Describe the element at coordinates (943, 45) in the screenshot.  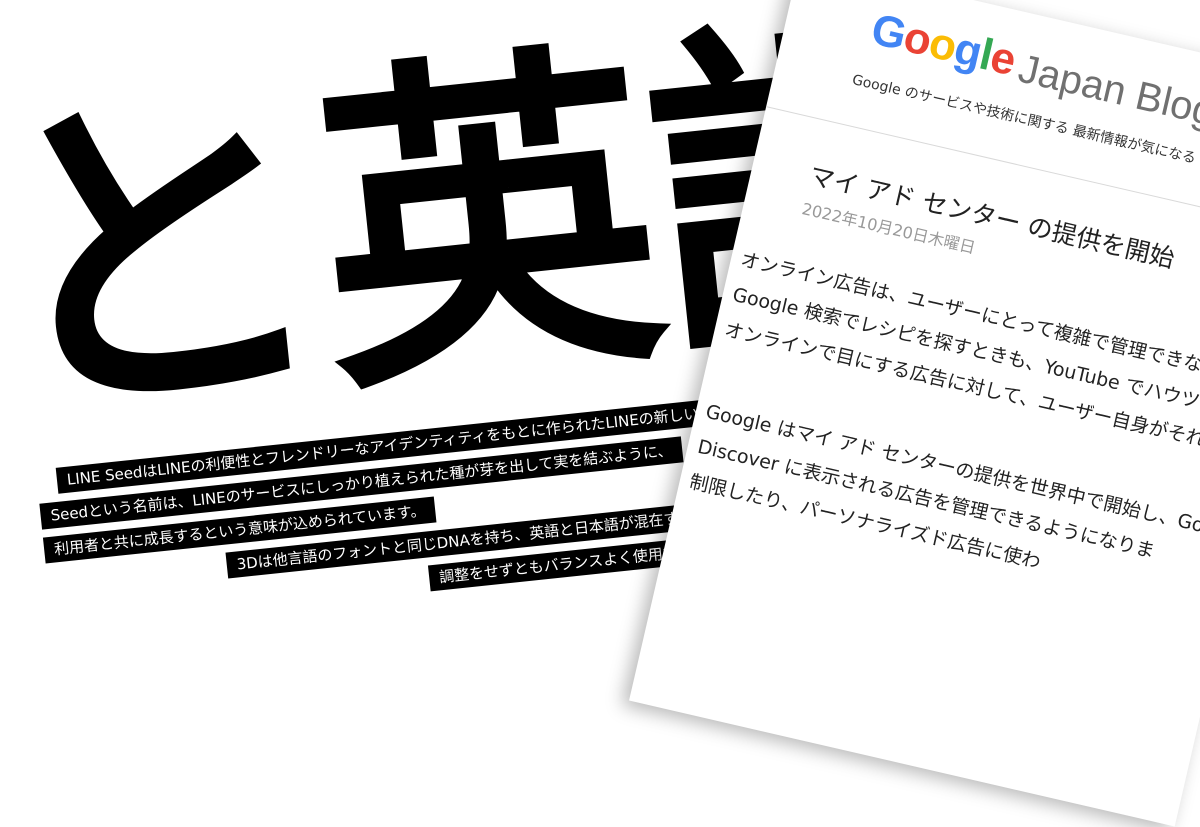
I see `google-logo: Google` at that location.